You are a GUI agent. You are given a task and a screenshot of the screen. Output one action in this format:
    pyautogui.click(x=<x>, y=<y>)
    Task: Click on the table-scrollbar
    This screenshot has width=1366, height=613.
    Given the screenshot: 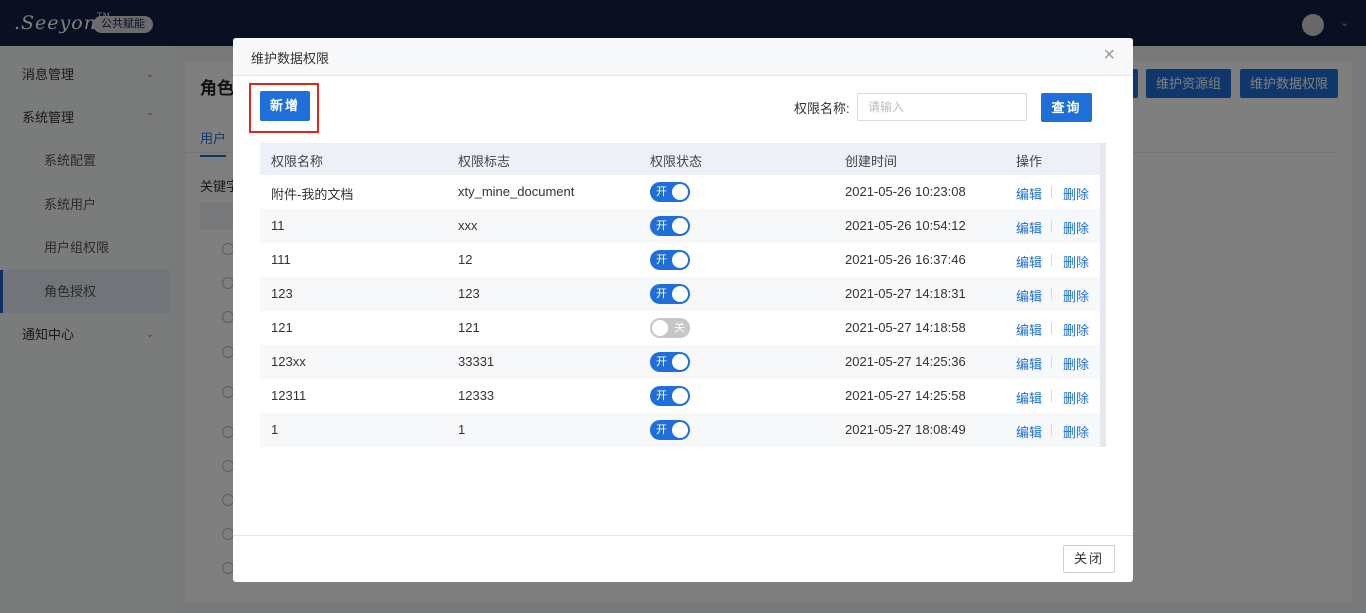 What is the action you would take?
    pyautogui.click(x=1103, y=295)
    